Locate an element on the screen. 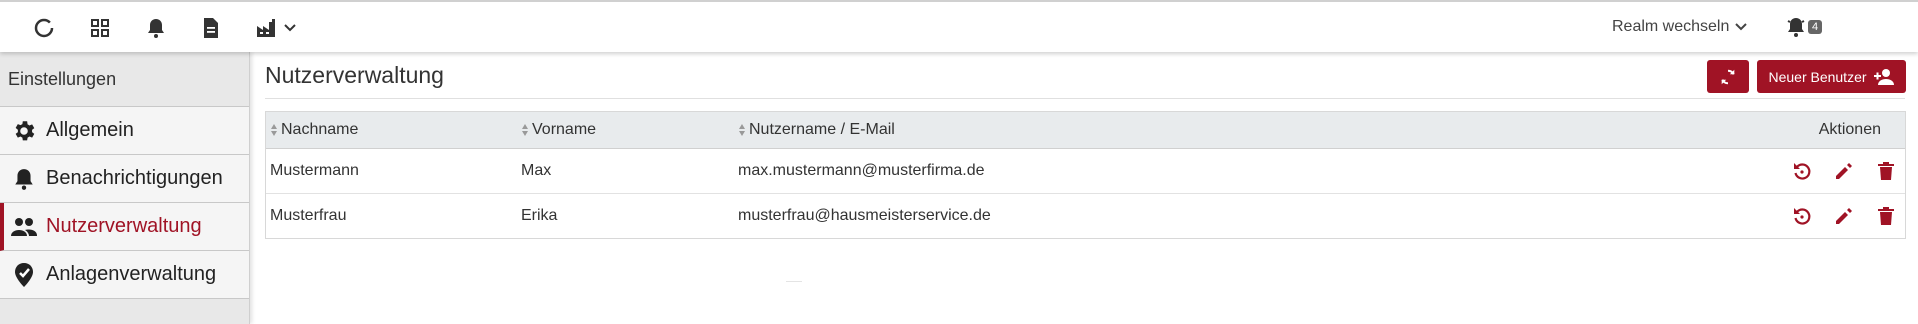 The image size is (1918, 324). cell-lastname: Mustermann is located at coordinates (314, 170).